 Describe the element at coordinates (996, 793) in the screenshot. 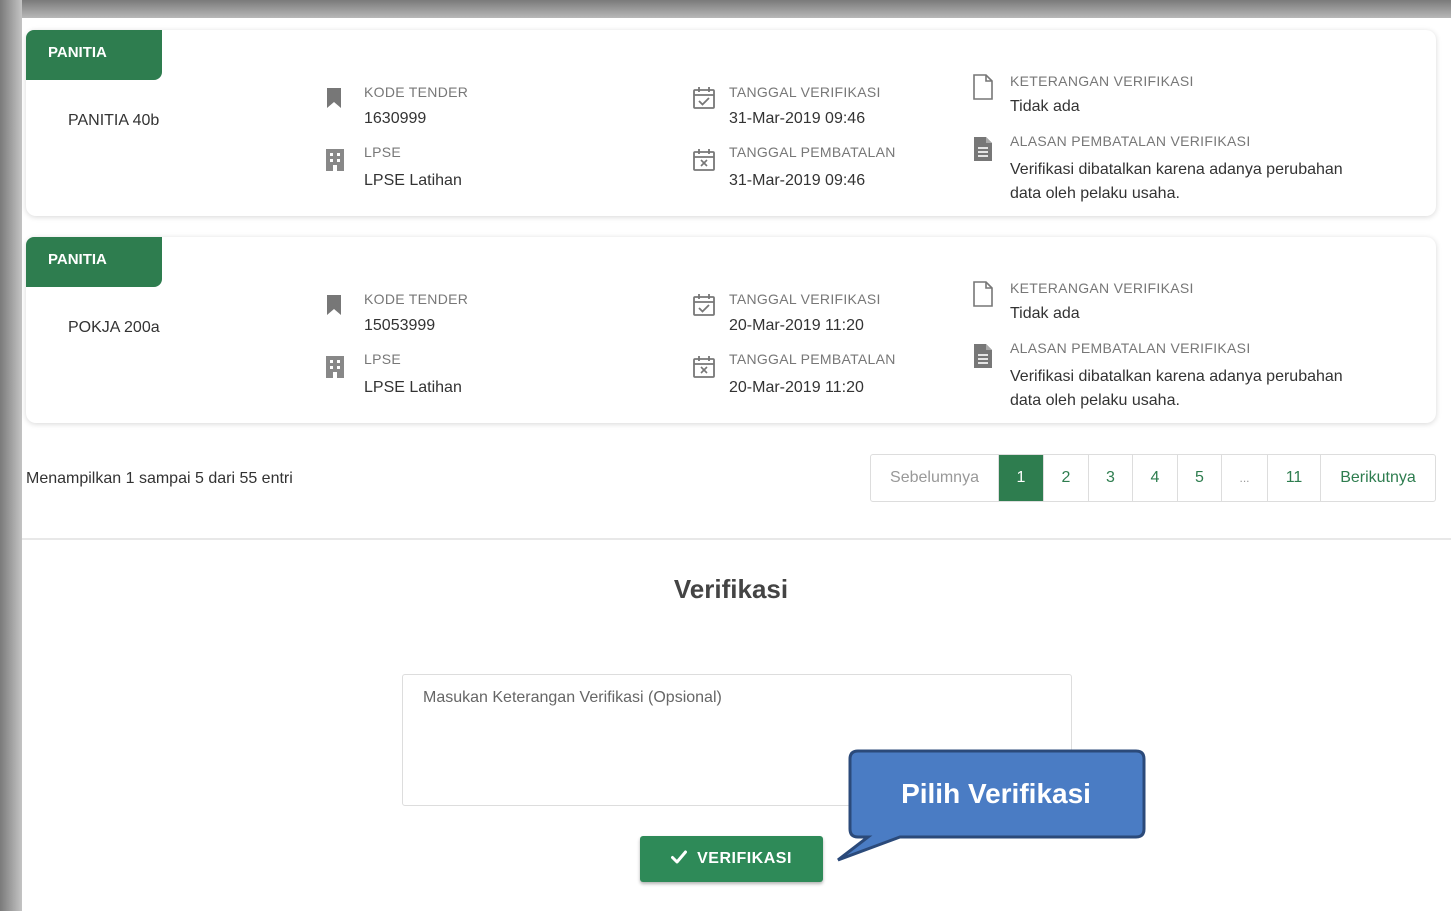

I see `callout-text: Pilih Verifikasi` at that location.